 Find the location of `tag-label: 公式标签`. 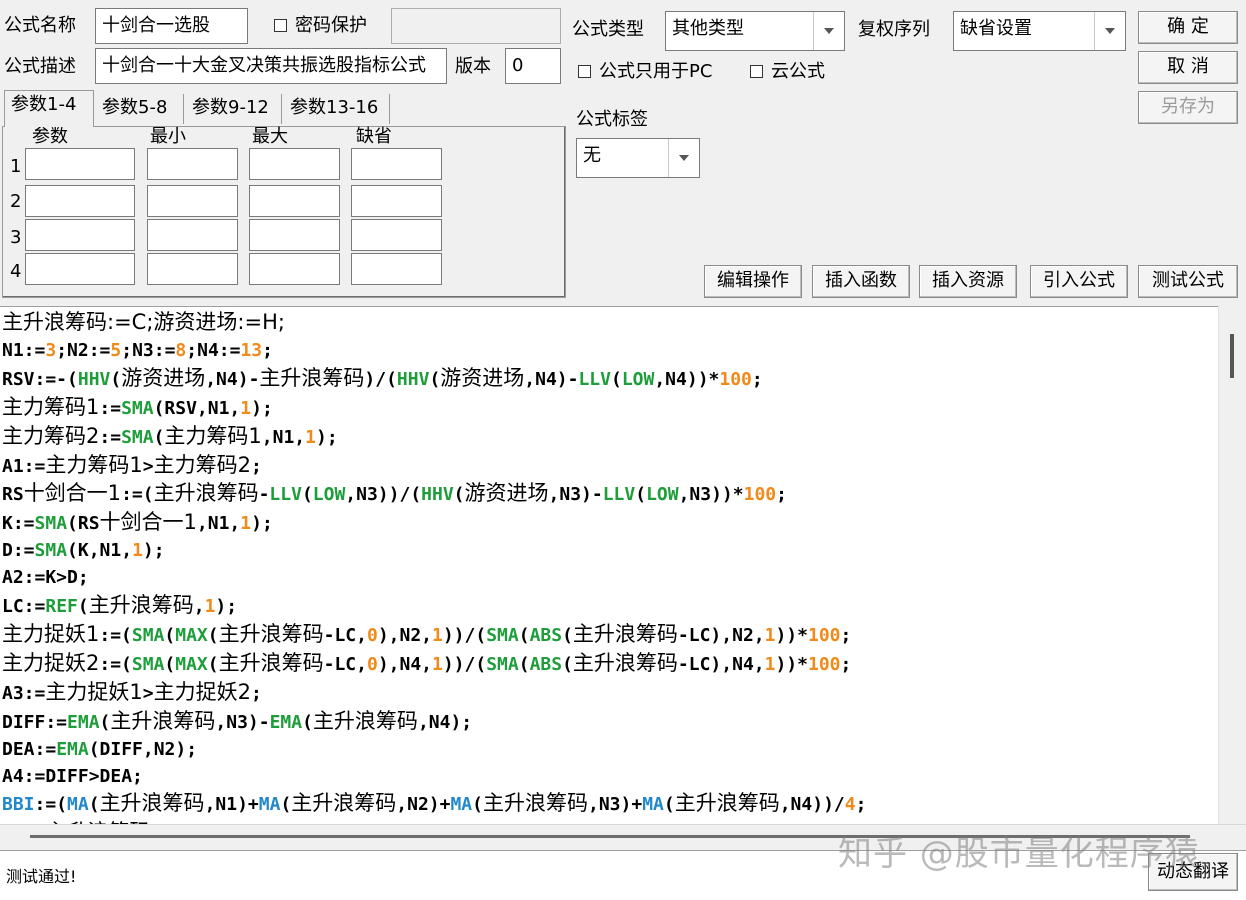

tag-label: 公式标签 is located at coordinates (612, 119).